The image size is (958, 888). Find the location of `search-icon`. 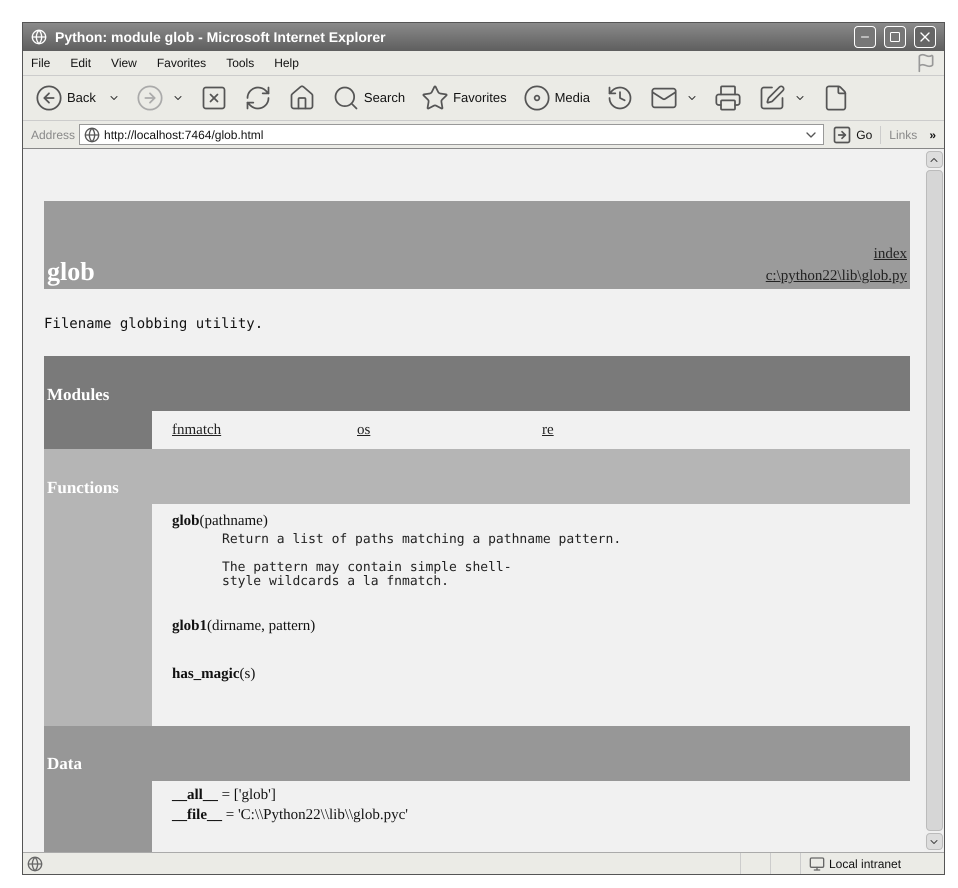

search-icon is located at coordinates (346, 98).